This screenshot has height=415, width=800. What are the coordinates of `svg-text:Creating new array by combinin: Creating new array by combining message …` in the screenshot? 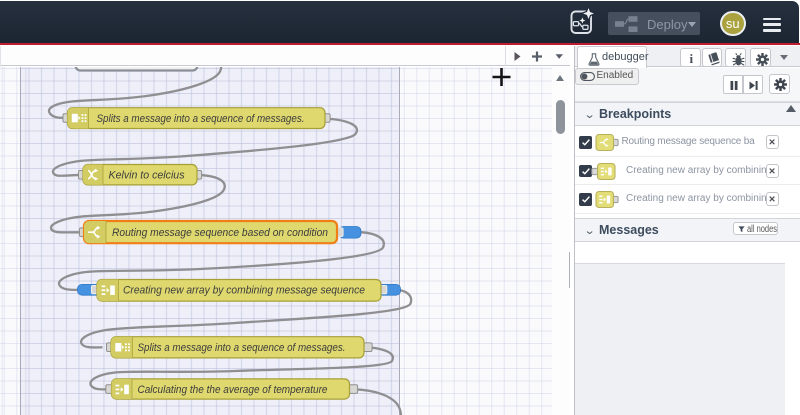 It's located at (244, 290).